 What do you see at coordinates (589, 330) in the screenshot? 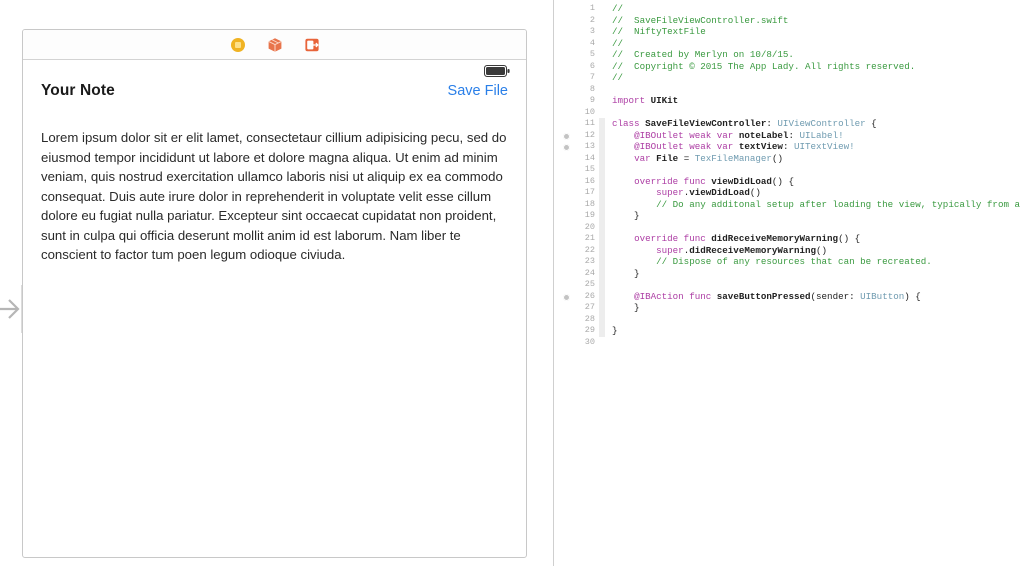
I see `line-number: 29` at bounding box center [589, 330].